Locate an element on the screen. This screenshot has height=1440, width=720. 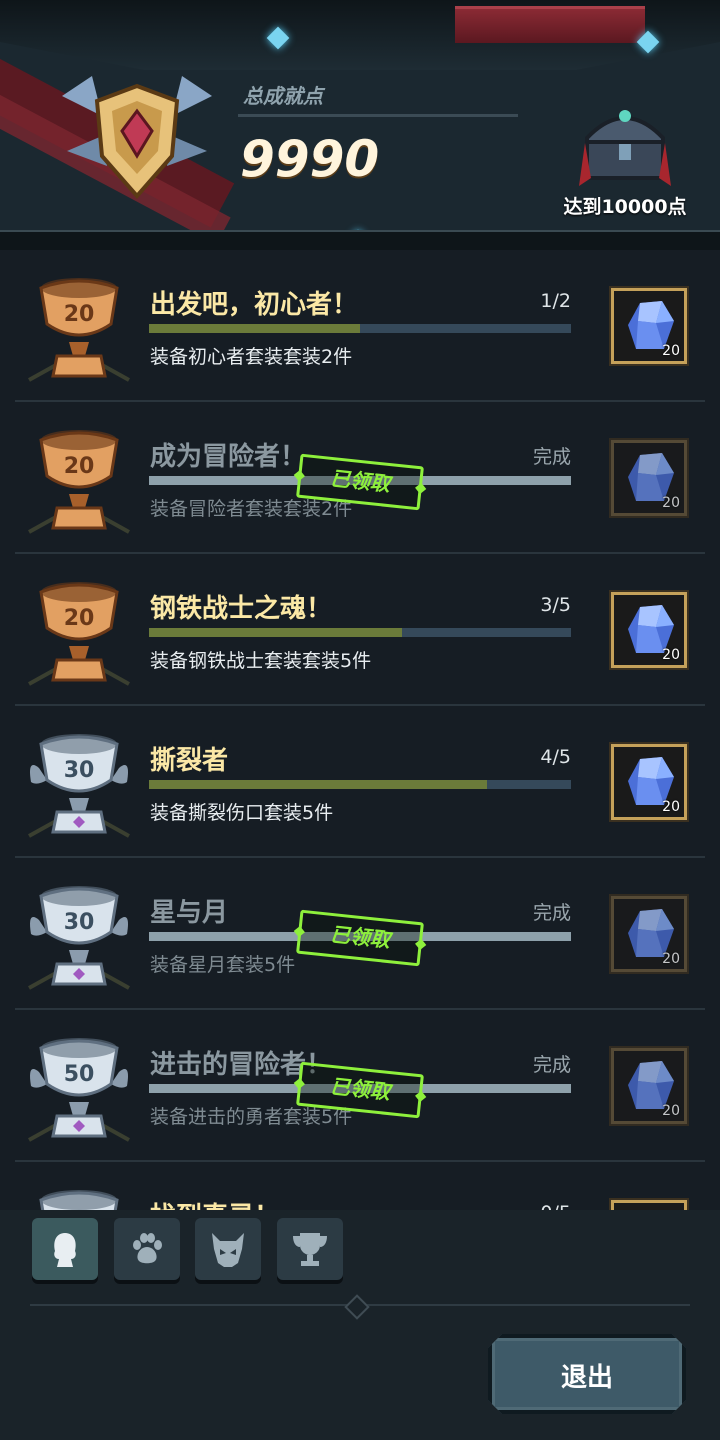
rank-emblem-icon is located at coordinates (137, 138).